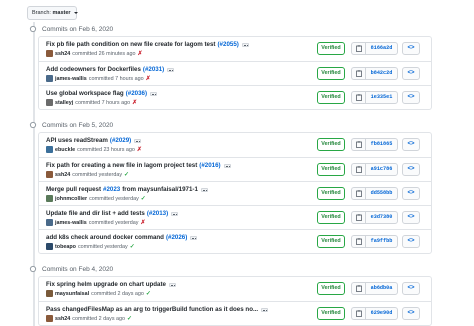  Describe the element at coordinates (228, 44) in the screenshot. I see `pull-request-link: (#2055)` at that location.